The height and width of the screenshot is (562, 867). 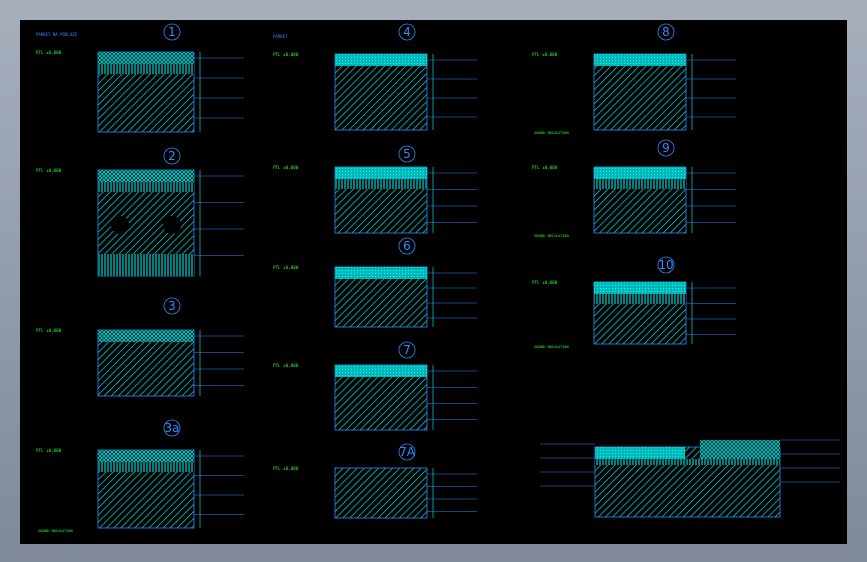 I want to click on section-detail-3a: 3a PTL ±0,000 SOUND INSULATION, so click(x=140, y=476).